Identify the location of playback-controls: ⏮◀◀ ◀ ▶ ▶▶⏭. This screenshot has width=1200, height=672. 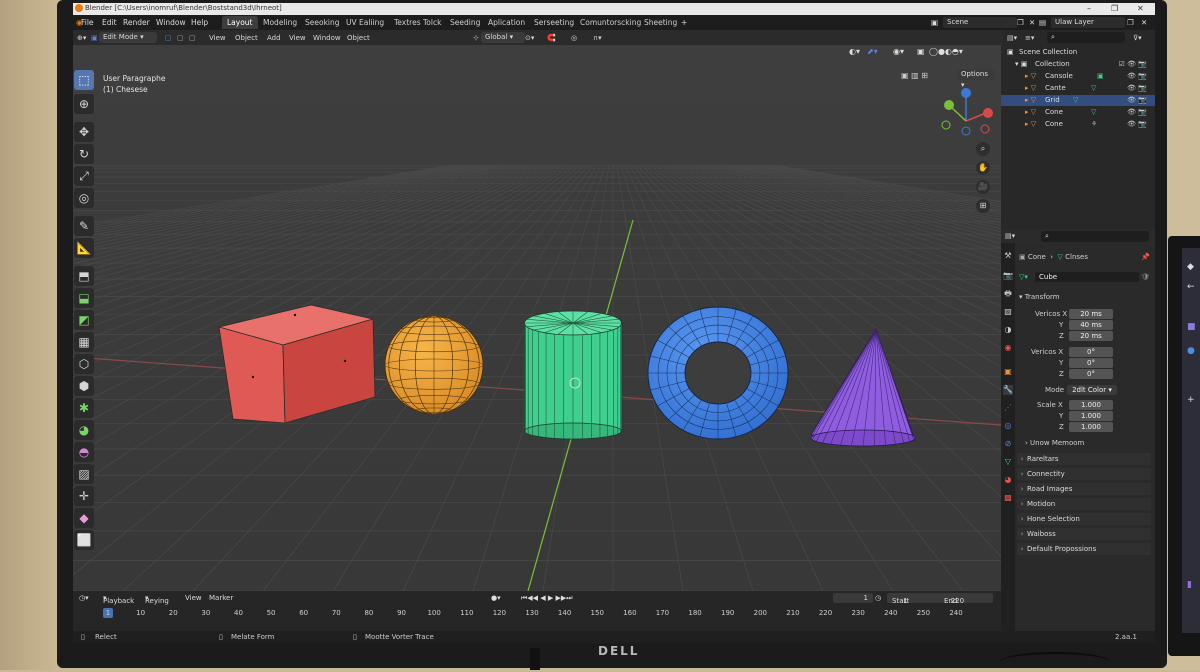
(547, 598).